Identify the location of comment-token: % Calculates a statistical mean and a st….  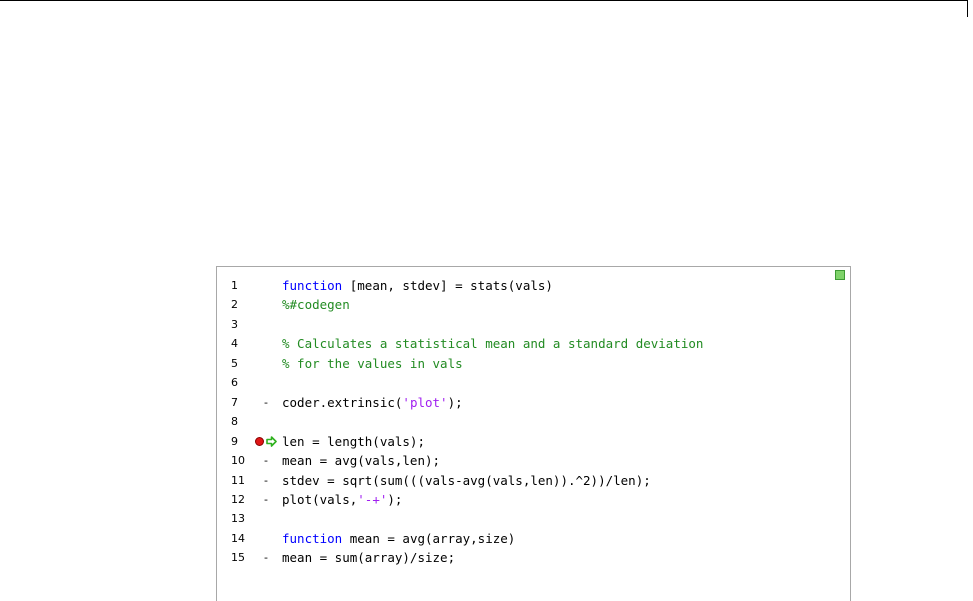
(493, 344).